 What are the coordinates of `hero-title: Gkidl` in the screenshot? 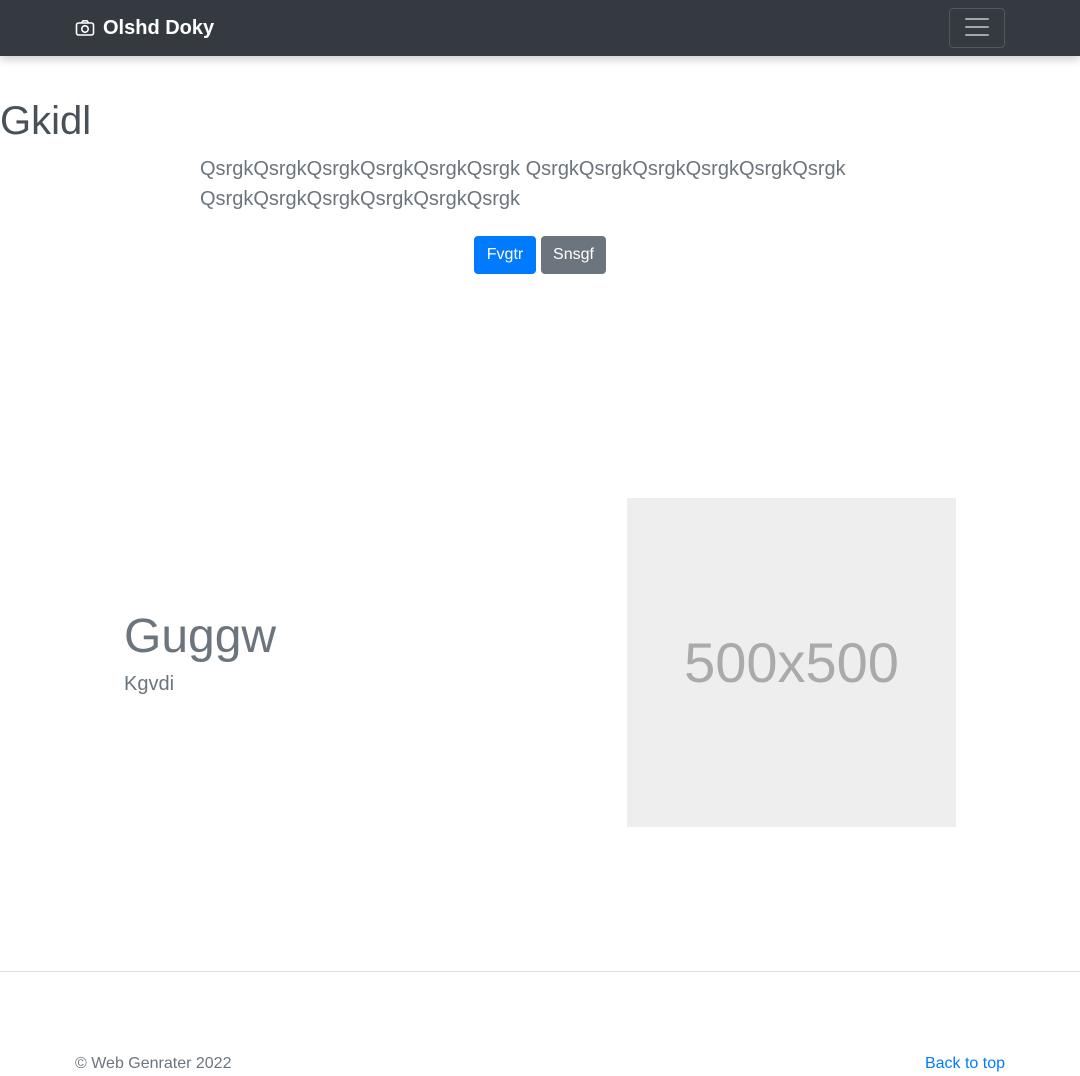 It's located at (46, 121).